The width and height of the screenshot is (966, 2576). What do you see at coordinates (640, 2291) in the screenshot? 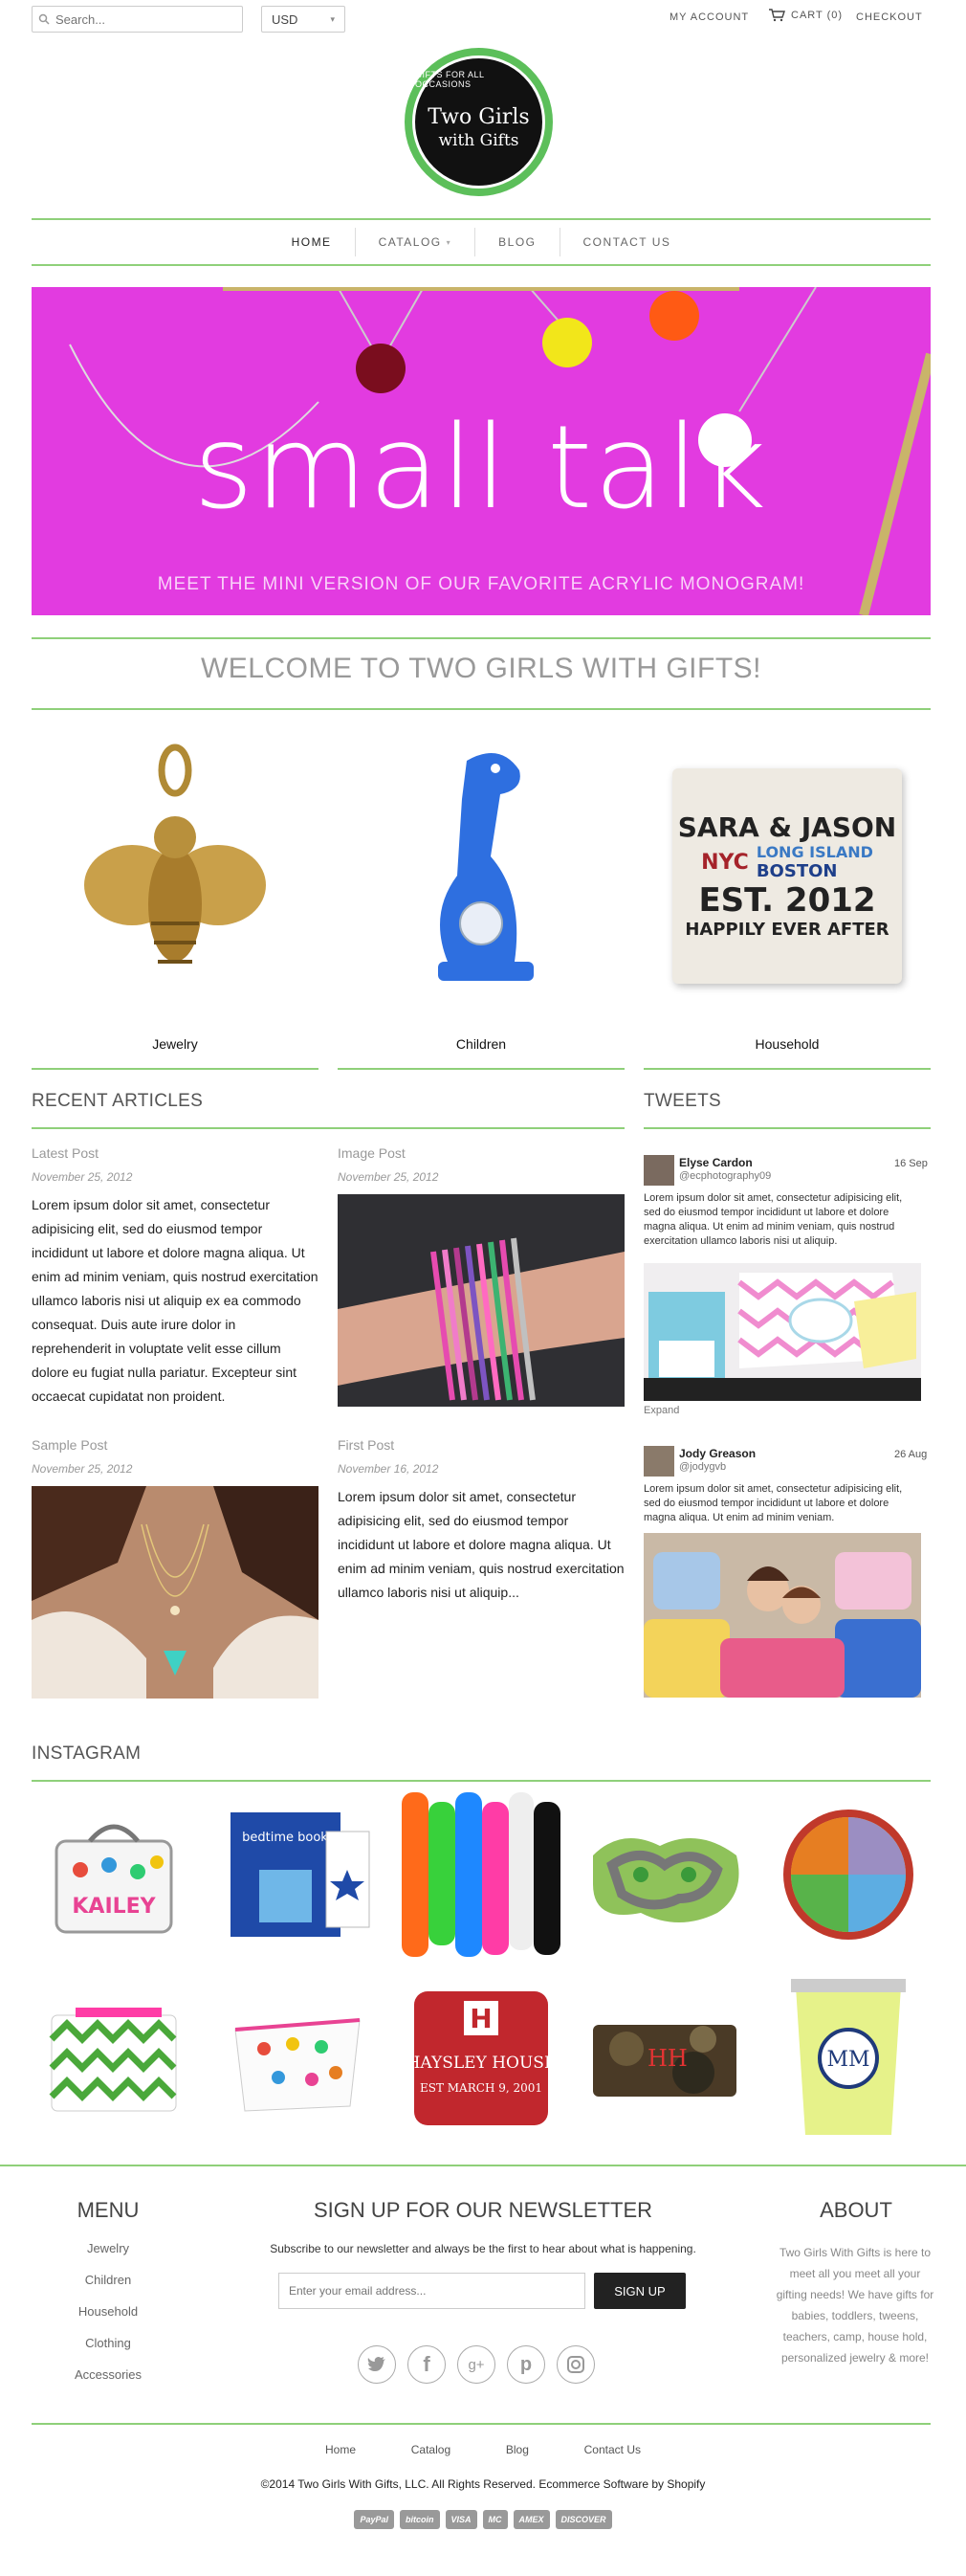
I see `signup-button: SIGN UP` at bounding box center [640, 2291].